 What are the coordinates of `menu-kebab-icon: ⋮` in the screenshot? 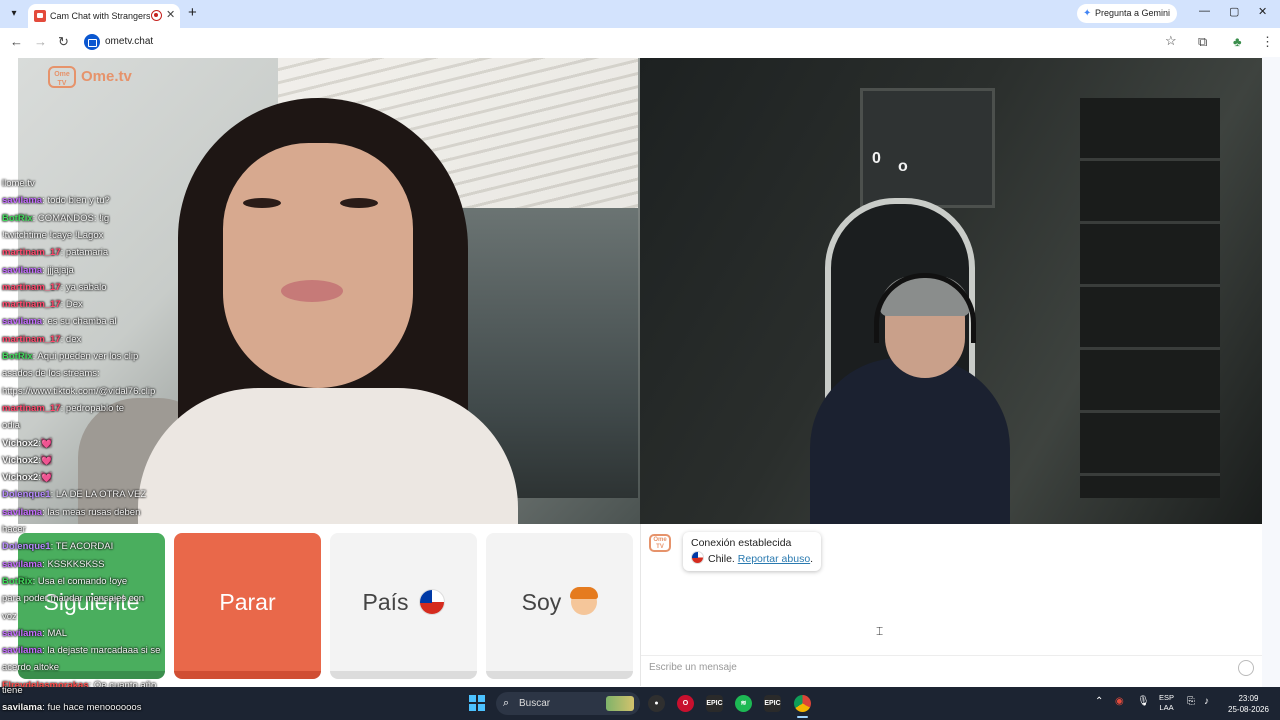 It's located at (1267, 42).